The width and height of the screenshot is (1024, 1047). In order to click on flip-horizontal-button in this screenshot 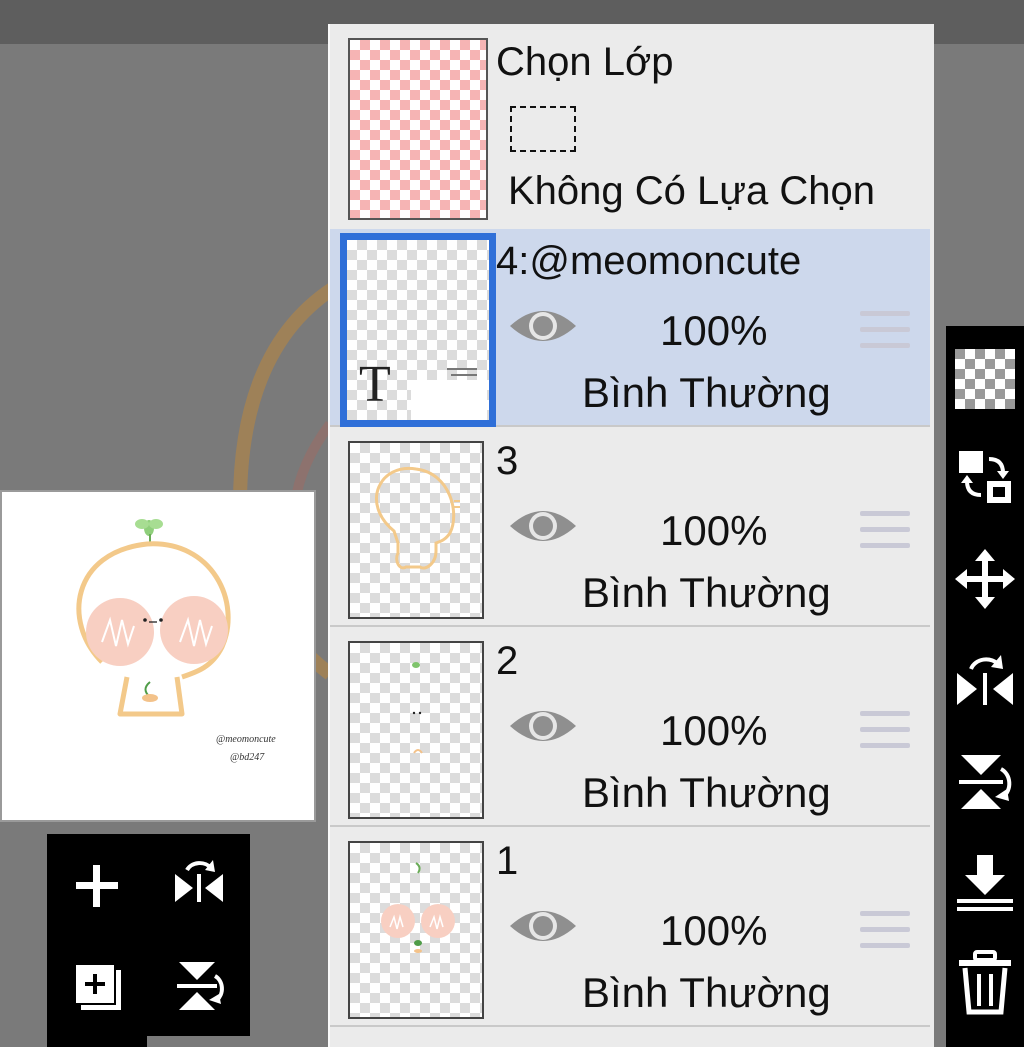, I will do `click(985, 681)`.